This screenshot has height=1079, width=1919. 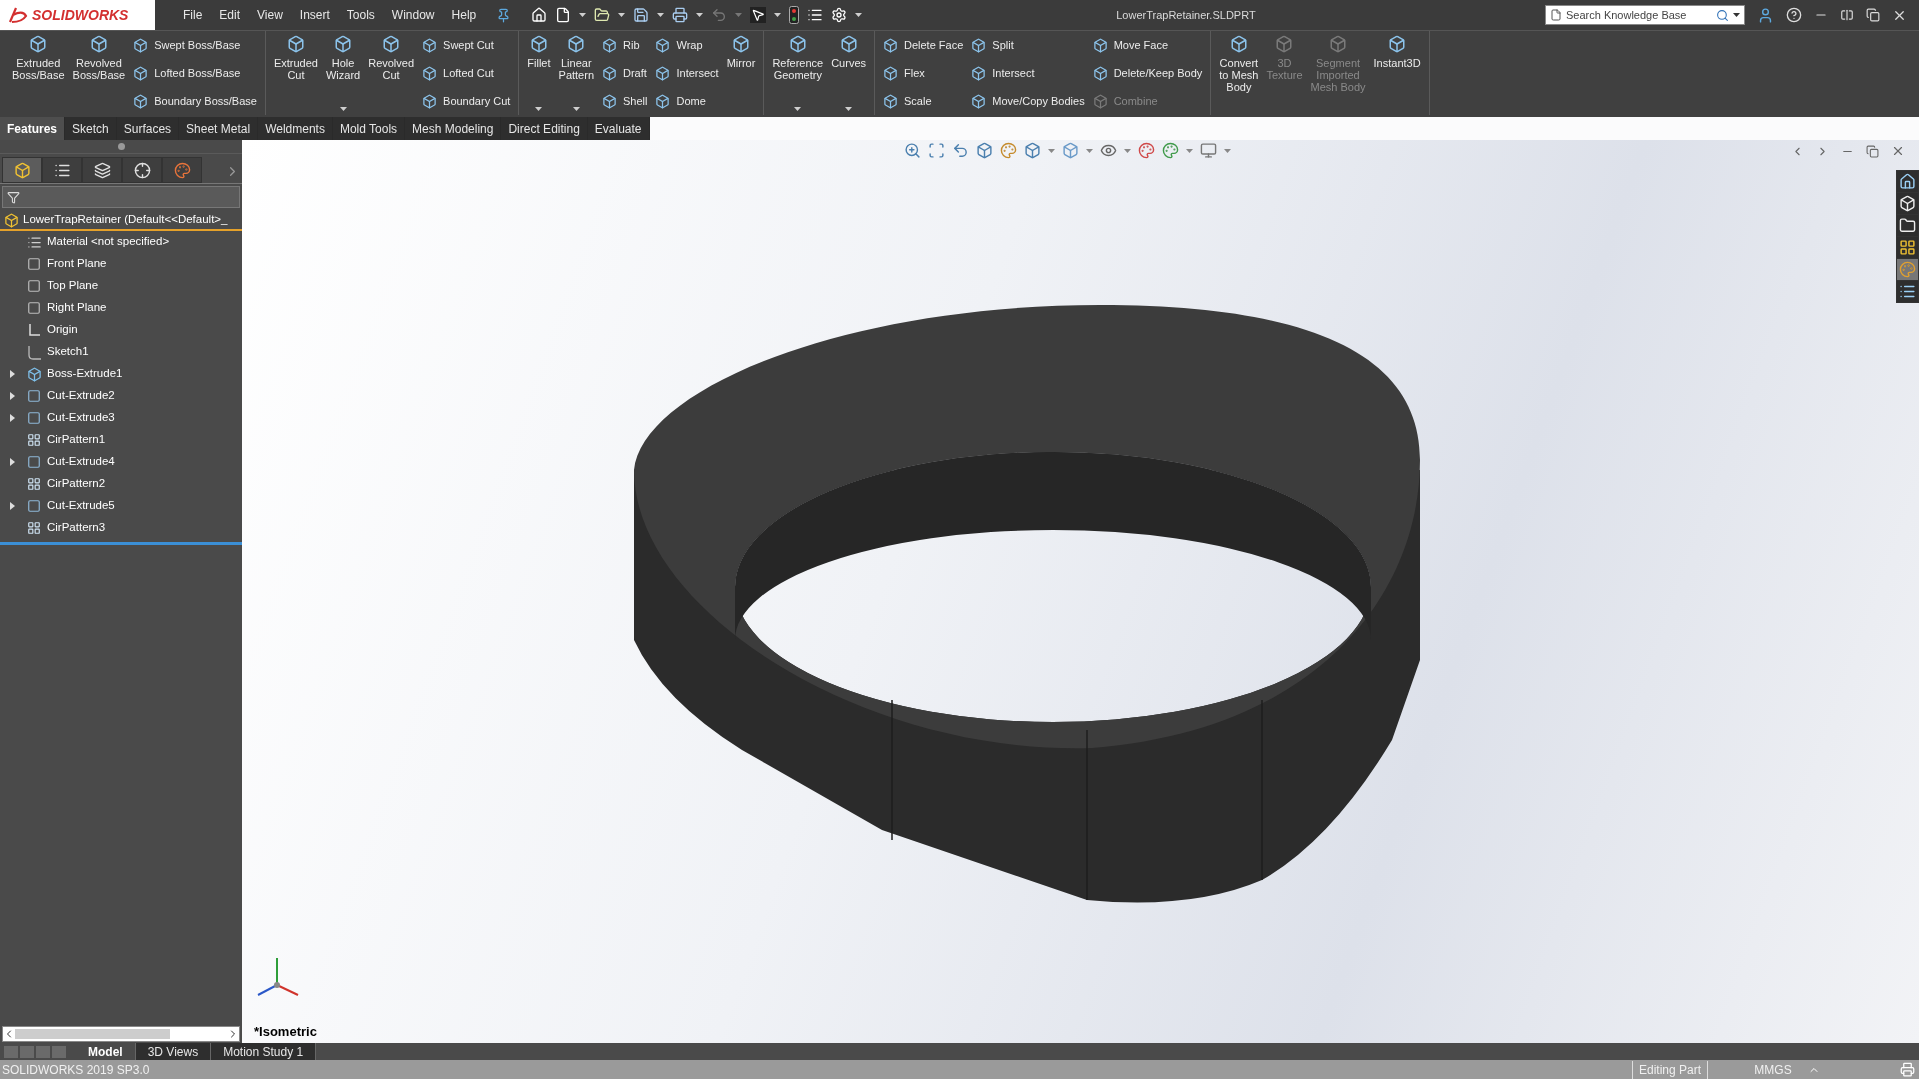 What do you see at coordinates (121, 197) in the screenshot?
I see `filter-field` at bounding box center [121, 197].